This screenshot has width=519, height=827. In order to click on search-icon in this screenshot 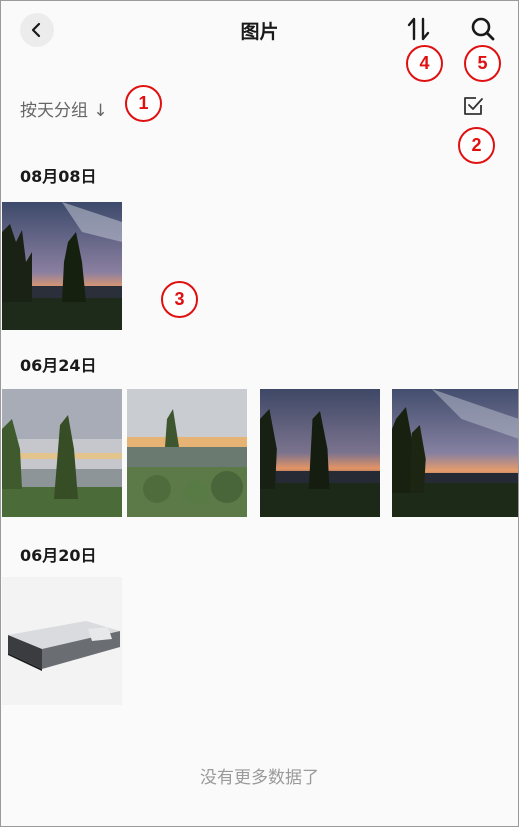, I will do `click(483, 29)`.